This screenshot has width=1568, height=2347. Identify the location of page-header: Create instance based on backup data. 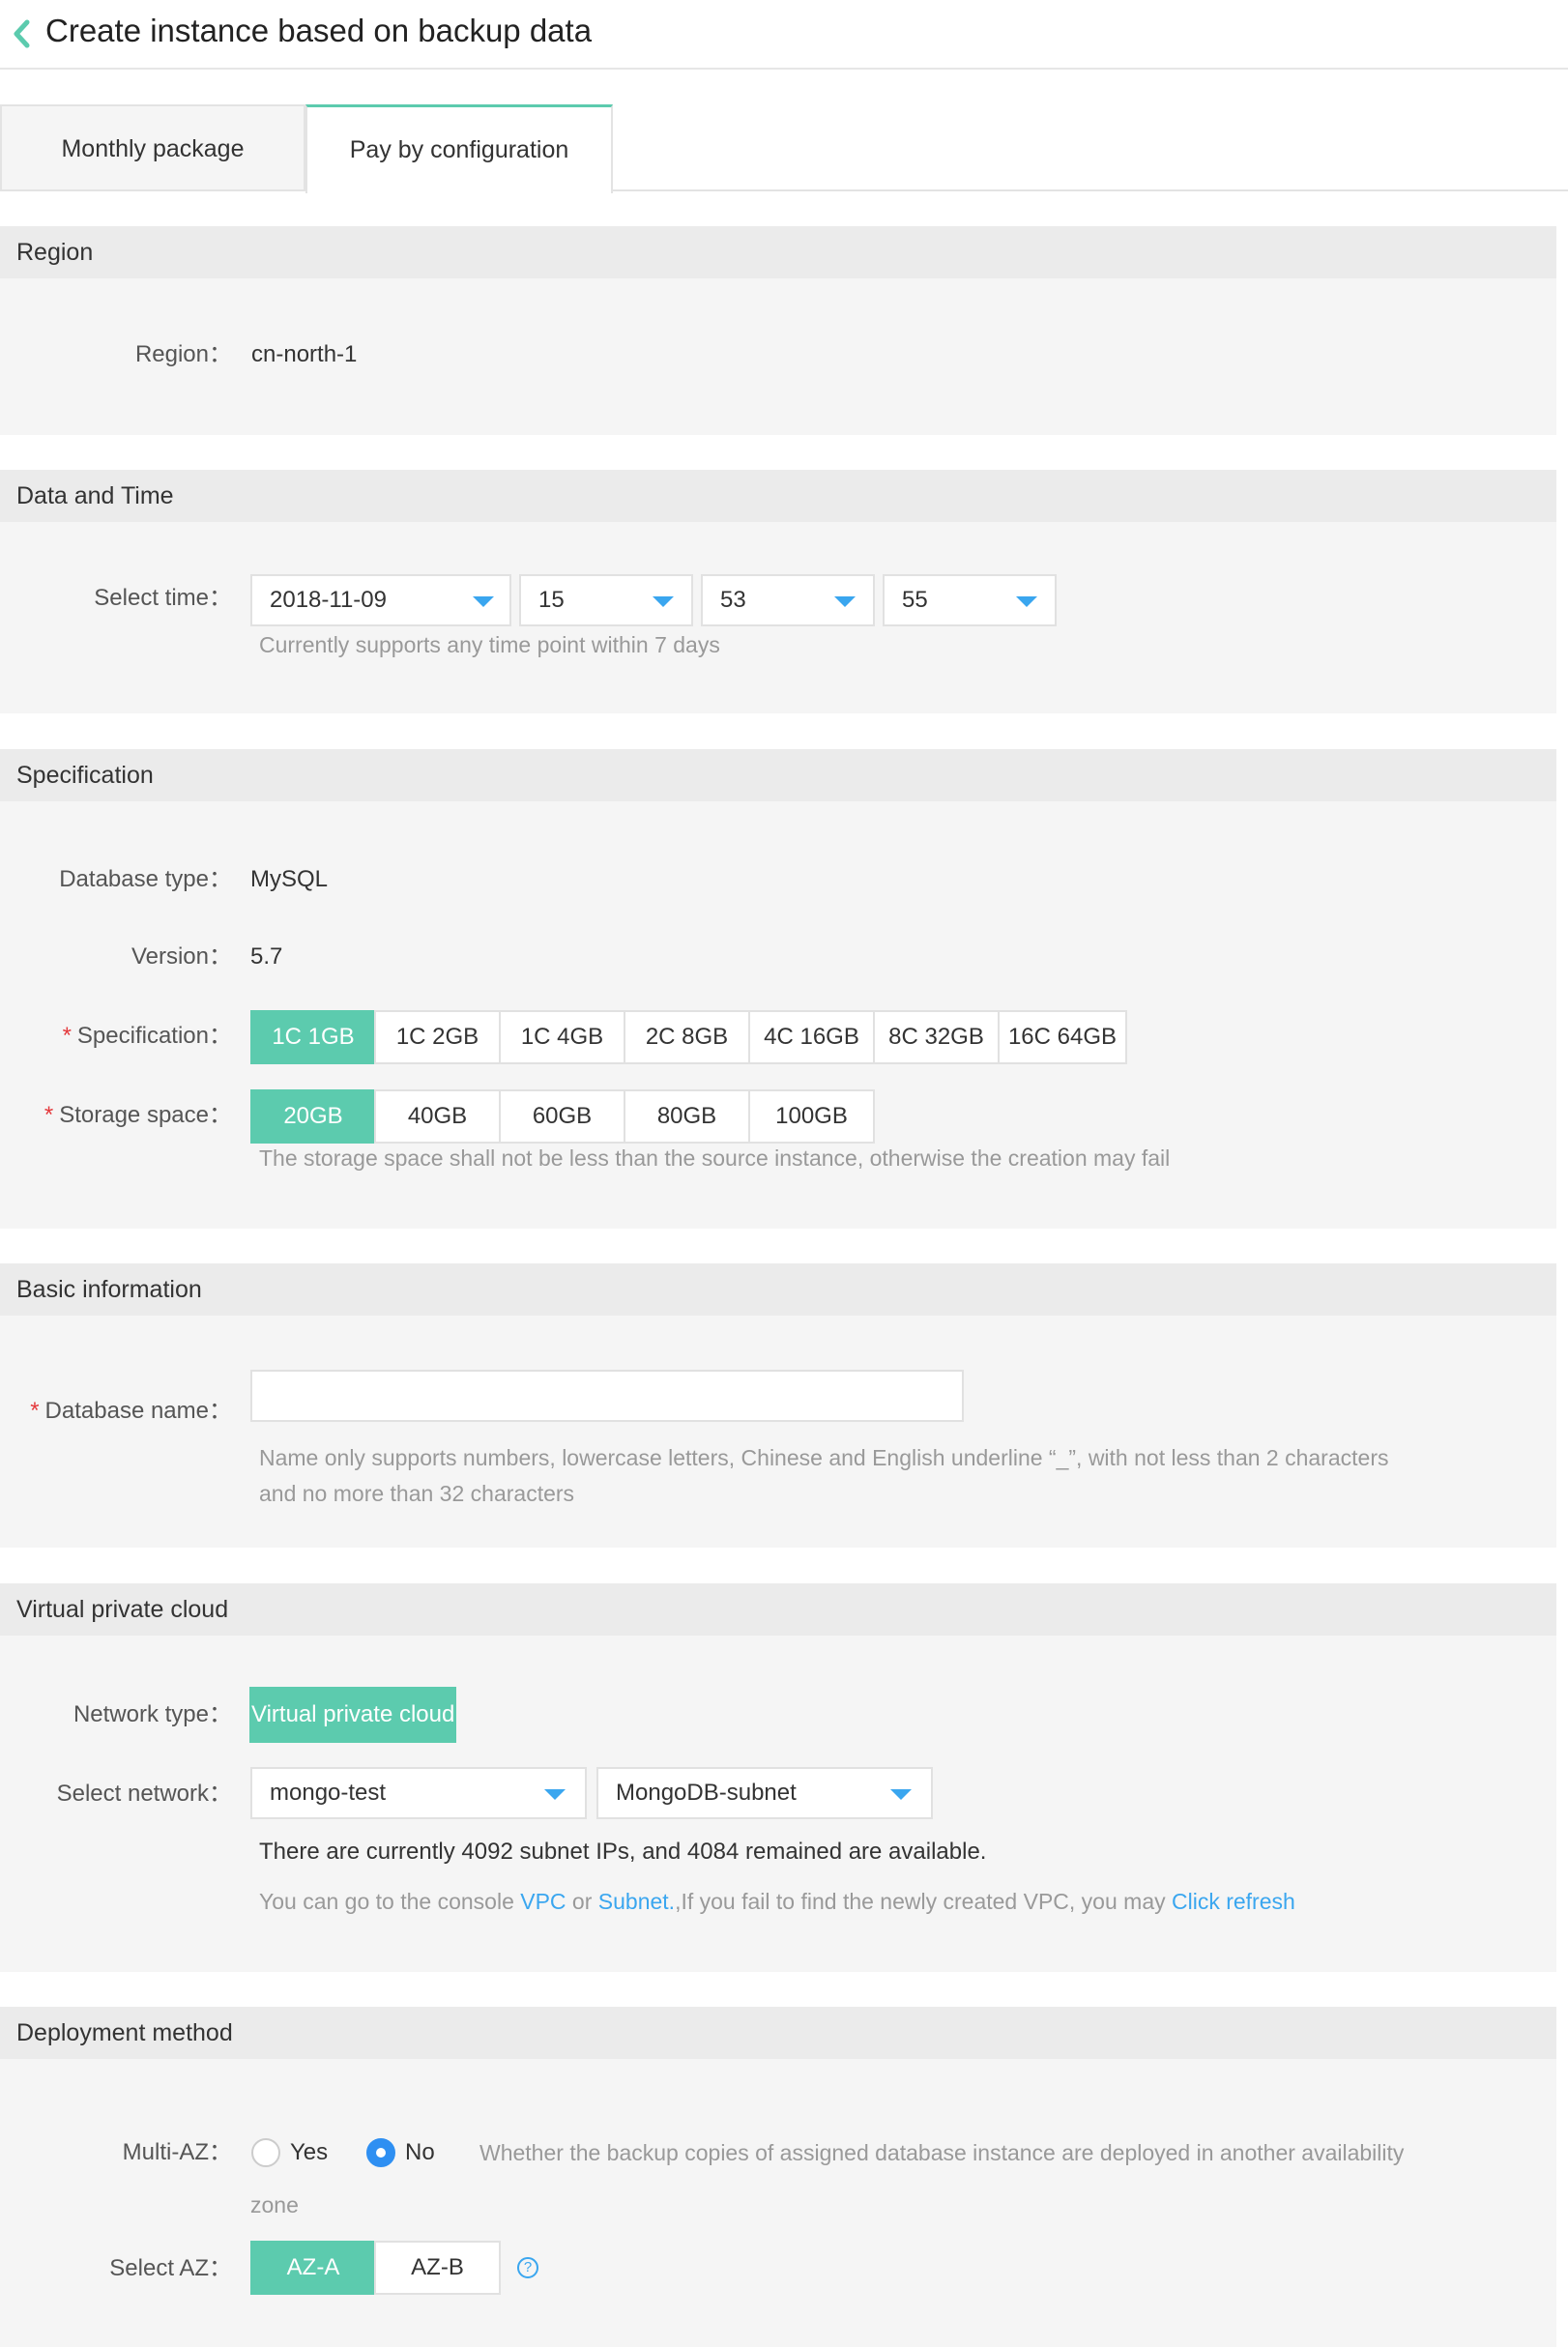
(784, 35).